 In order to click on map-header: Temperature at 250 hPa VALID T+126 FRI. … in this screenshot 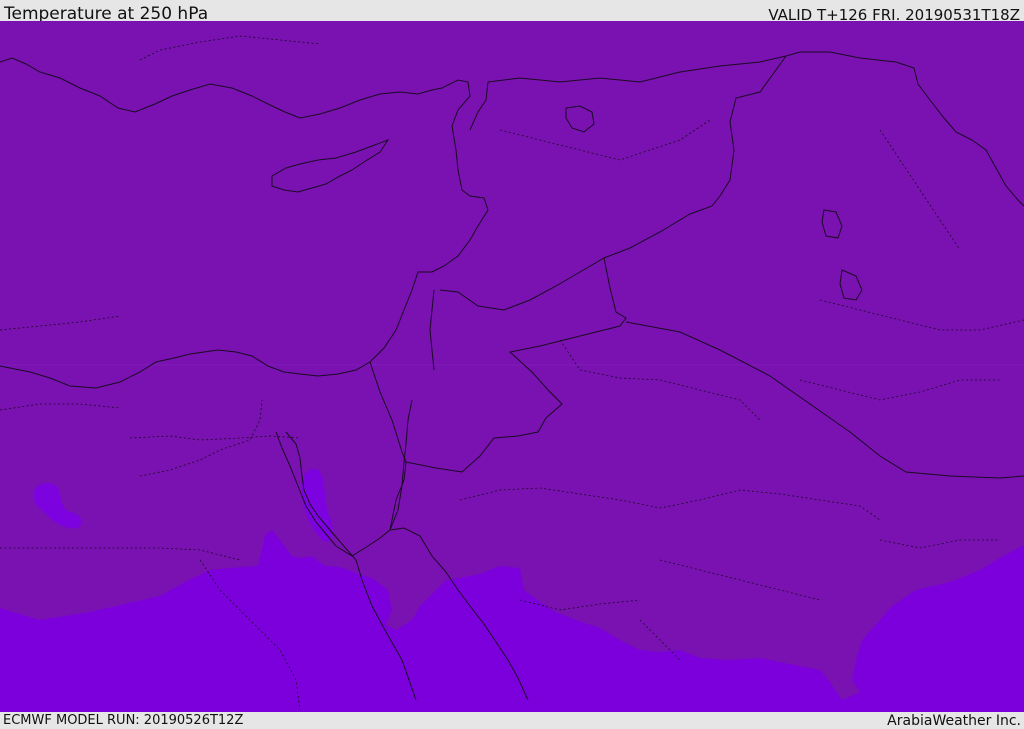, I will do `click(512, 12)`.